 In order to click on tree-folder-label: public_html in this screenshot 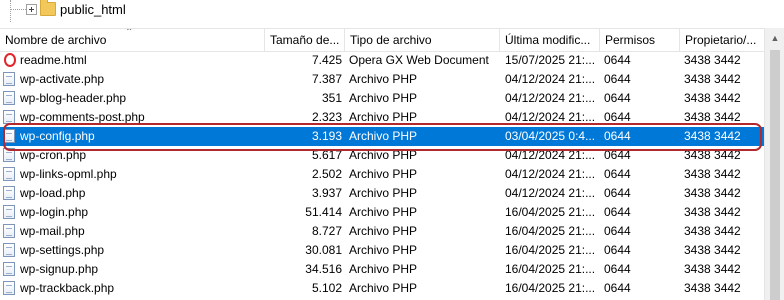, I will do `click(93, 9)`.